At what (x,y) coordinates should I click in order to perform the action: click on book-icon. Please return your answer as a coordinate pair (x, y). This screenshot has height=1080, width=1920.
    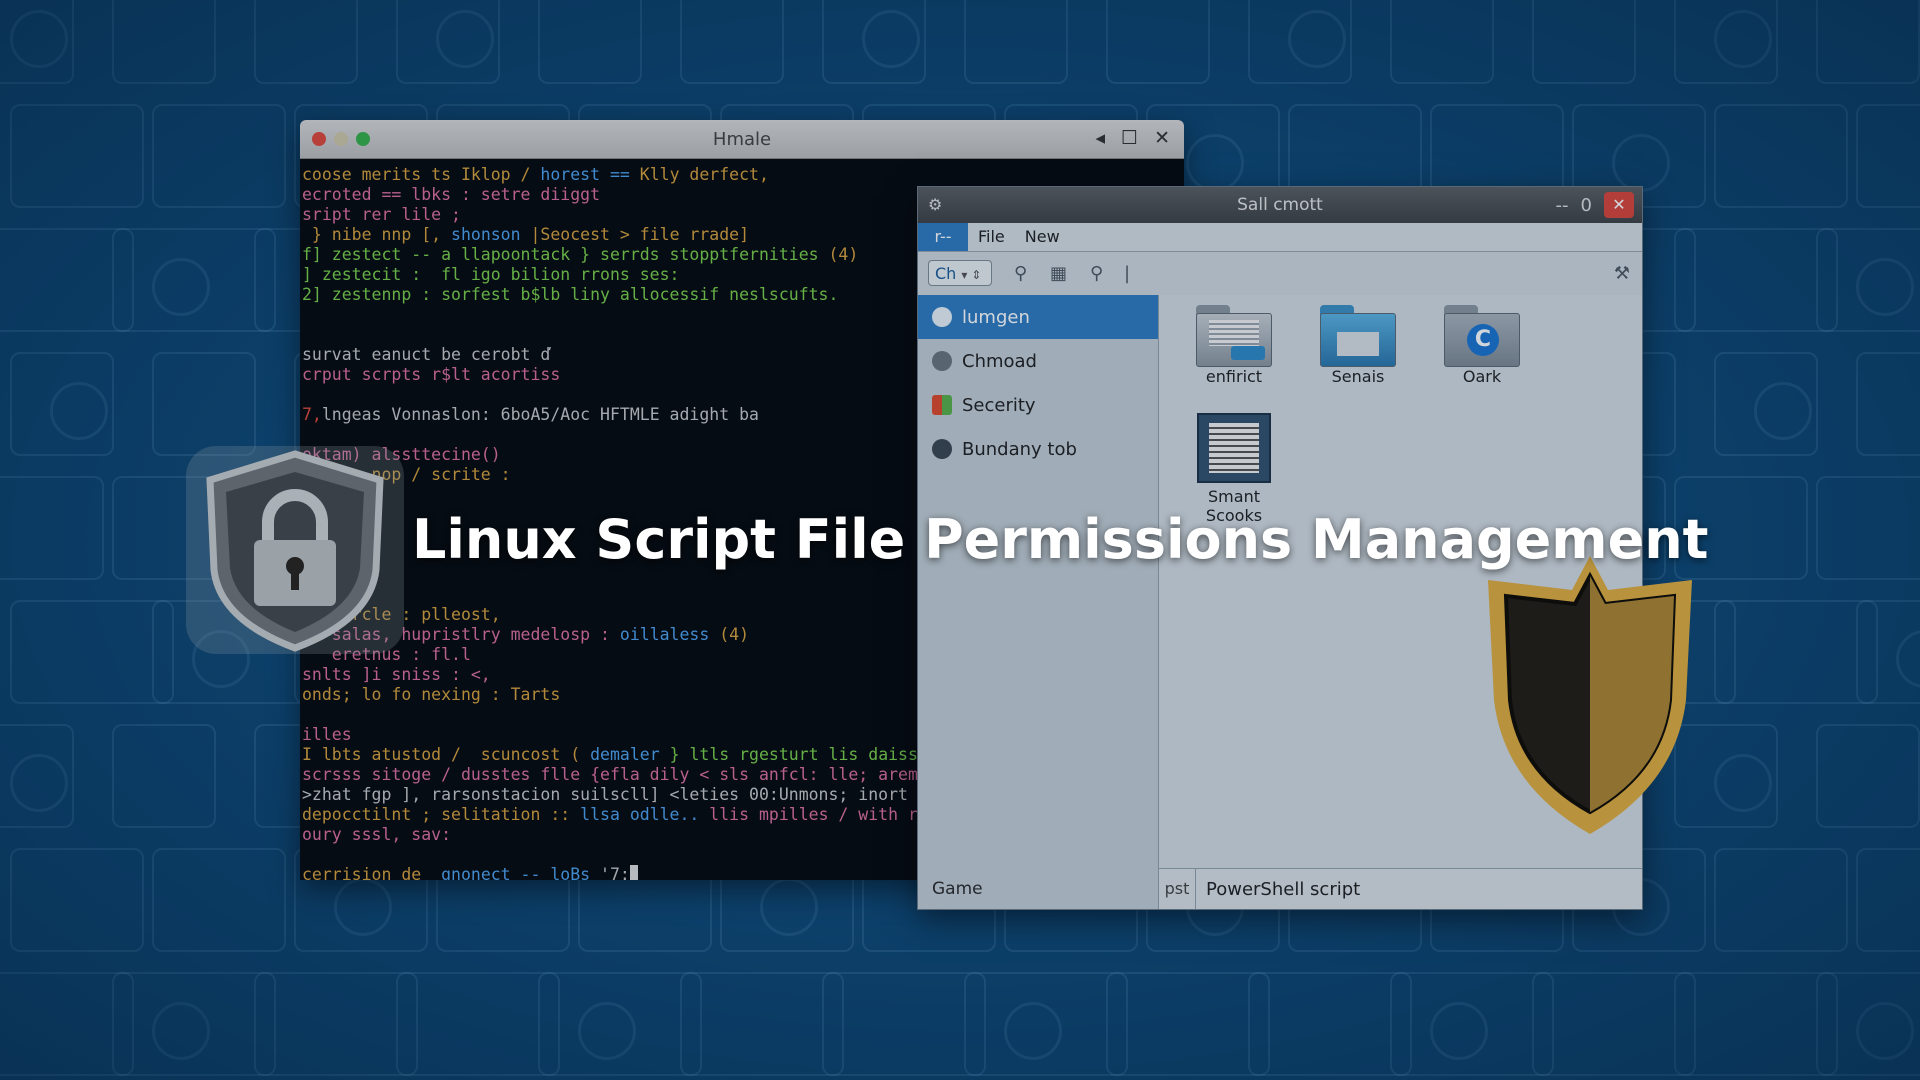
    Looking at the image, I should click on (1234, 448).